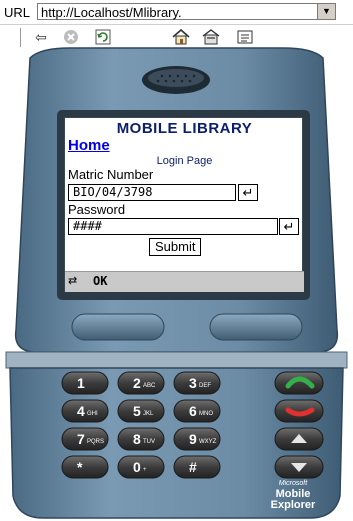  Describe the element at coordinates (205, 386) in the screenshot. I see `key-letters: DEF` at that location.